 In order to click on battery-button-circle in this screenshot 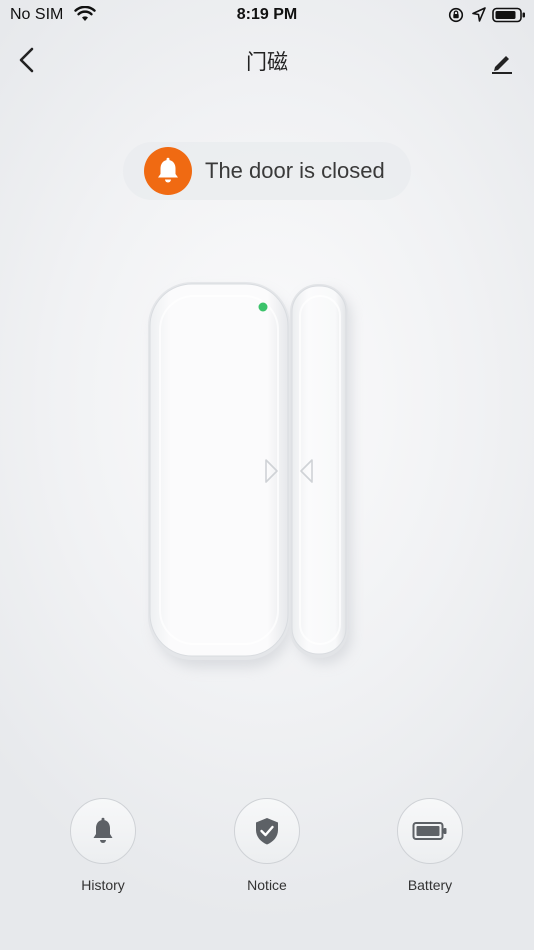, I will do `click(430, 831)`.